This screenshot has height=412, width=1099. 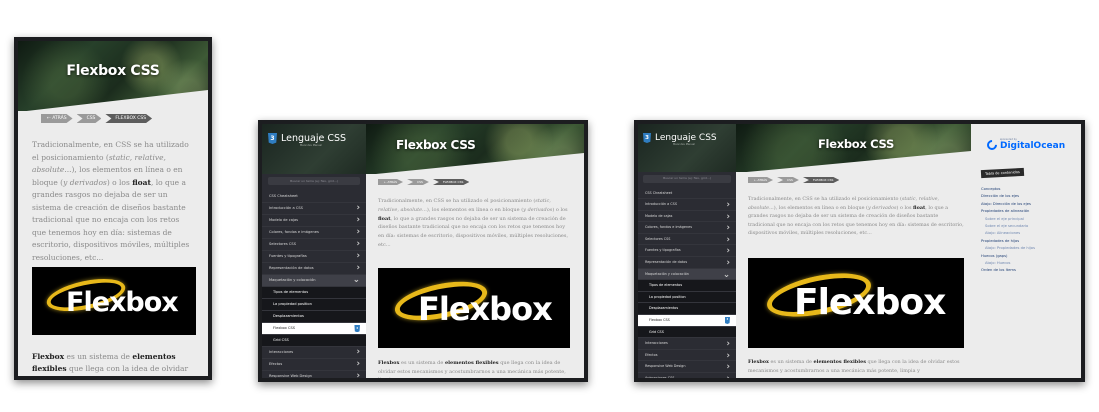 I want to click on toc-item: Atajo: Huecos, so click(x=1027, y=263).